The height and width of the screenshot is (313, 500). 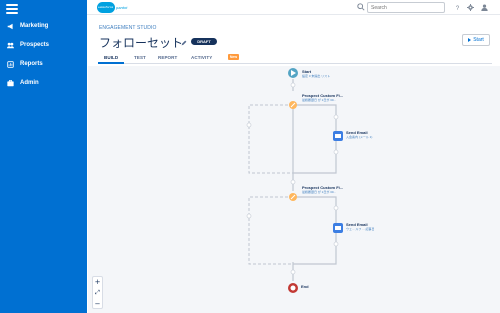 I want to click on status-badge: DRAFT, so click(x=204, y=41).